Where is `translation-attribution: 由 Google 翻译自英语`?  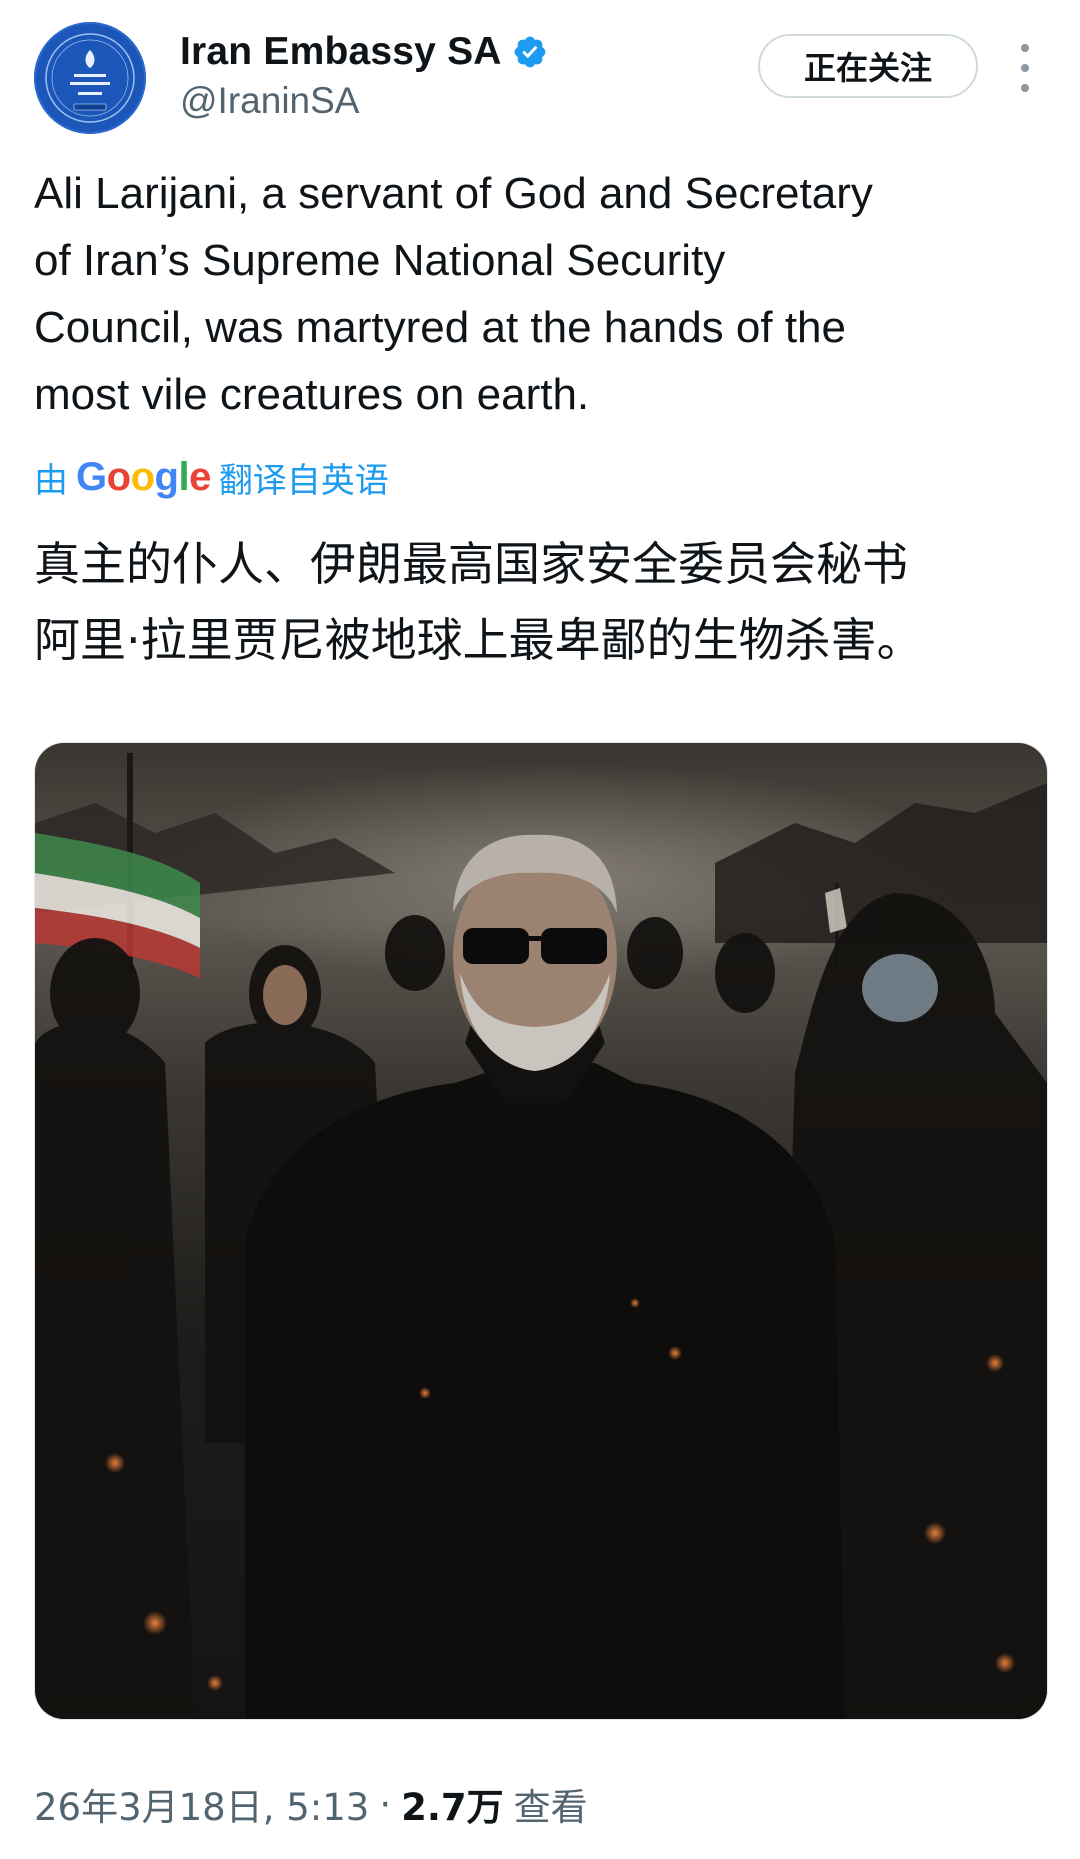
translation-attribution: 由 Google 翻译自英语 is located at coordinates (211, 477).